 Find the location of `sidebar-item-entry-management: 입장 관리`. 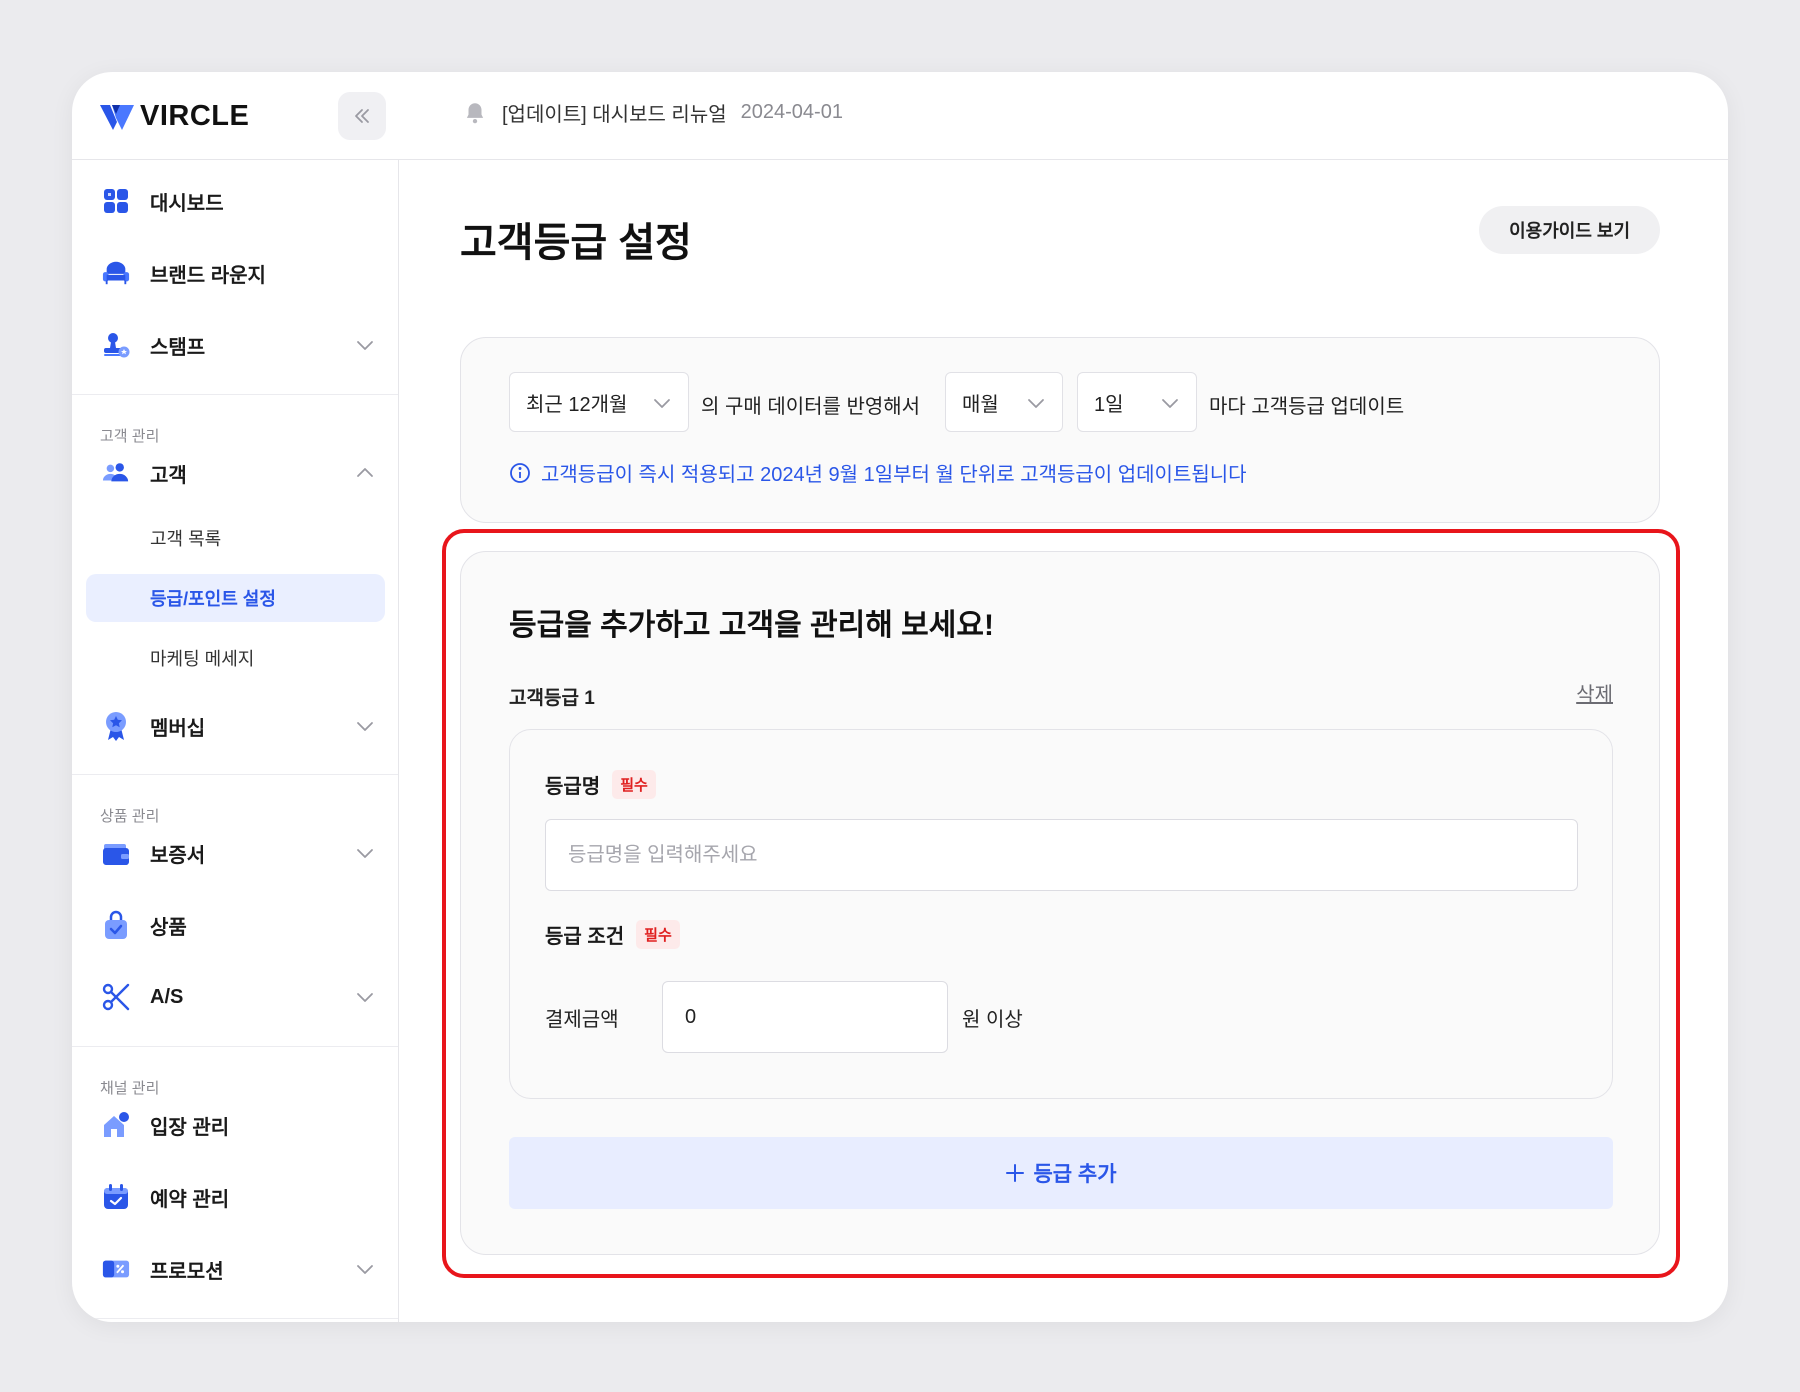

sidebar-item-entry-management: 입장 관리 is located at coordinates (235, 1125).